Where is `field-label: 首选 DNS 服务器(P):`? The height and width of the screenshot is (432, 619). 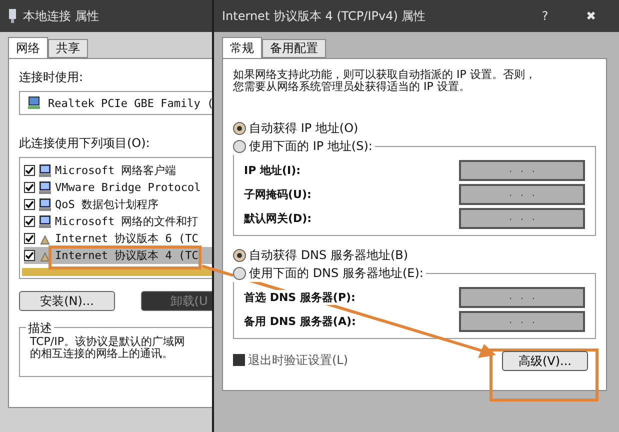 field-label: 首选 DNS 服务器(P): is located at coordinates (300, 297).